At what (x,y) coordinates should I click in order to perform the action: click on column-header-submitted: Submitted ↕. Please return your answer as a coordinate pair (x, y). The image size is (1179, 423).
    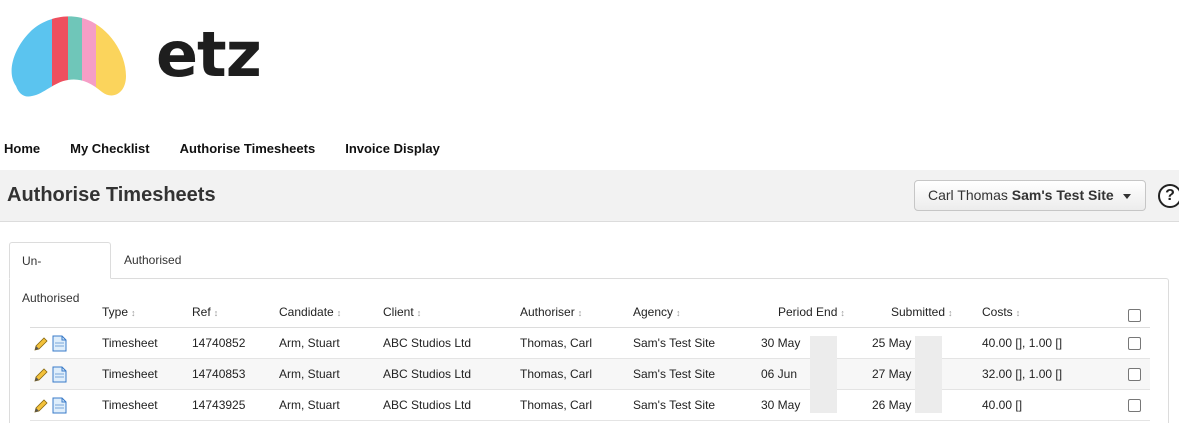
    Looking at the image, I should click on (922, 313).